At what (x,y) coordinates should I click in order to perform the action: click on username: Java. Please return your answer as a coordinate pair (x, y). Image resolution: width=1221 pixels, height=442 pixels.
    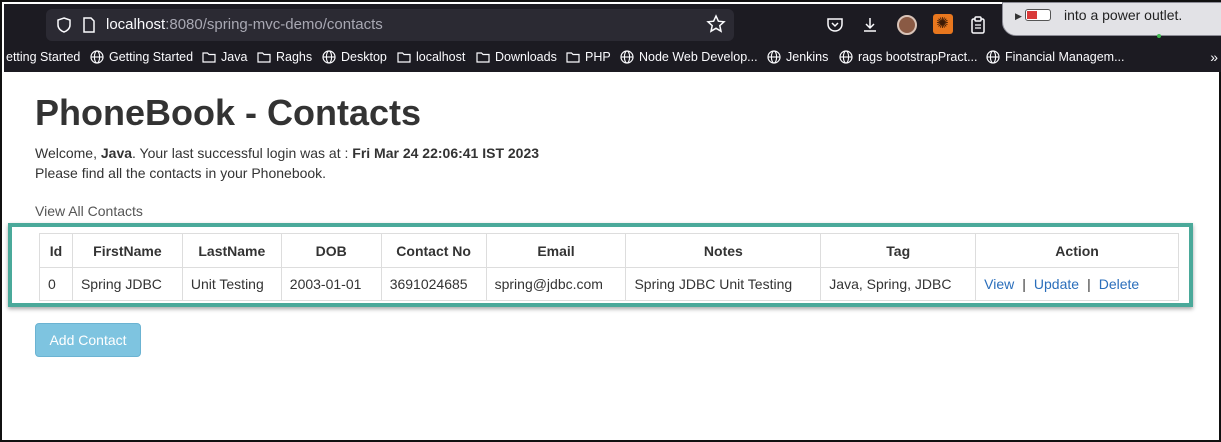
    Looking at the image, I should click on (116, 153).